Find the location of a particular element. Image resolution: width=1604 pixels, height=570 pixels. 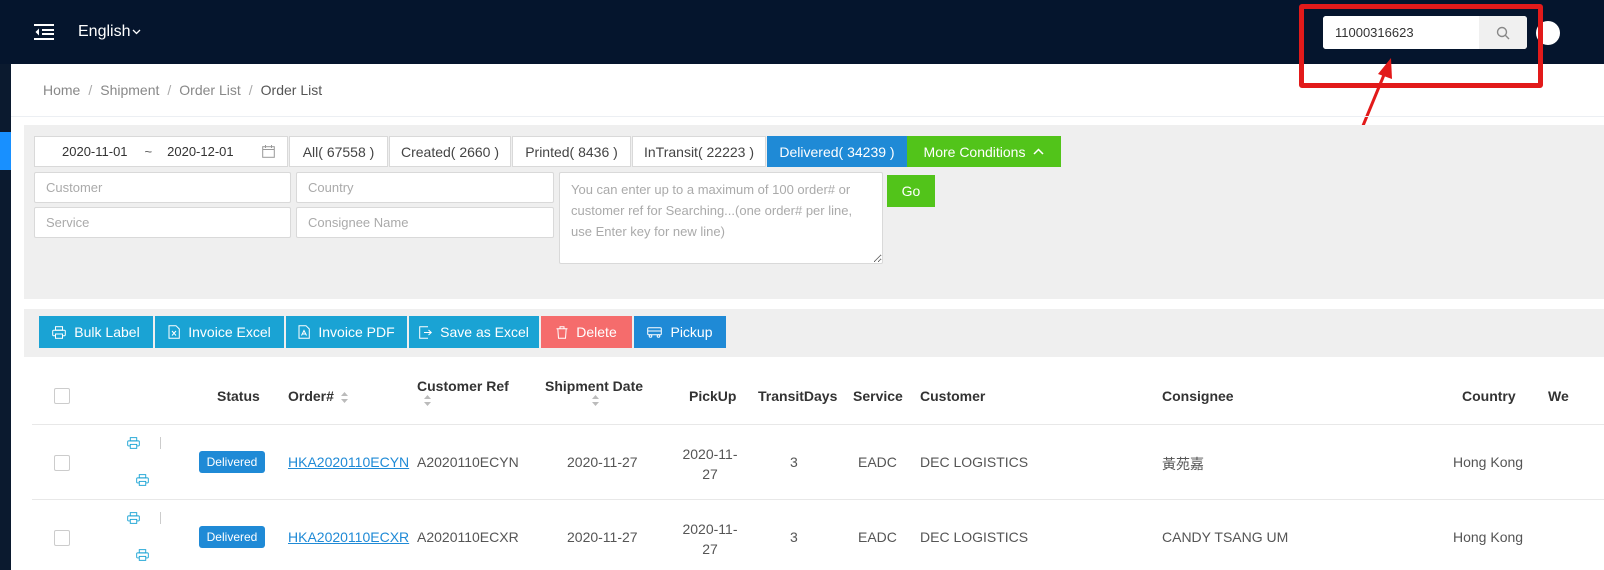

chevron-down-icon is located at coordinates (137, 32).